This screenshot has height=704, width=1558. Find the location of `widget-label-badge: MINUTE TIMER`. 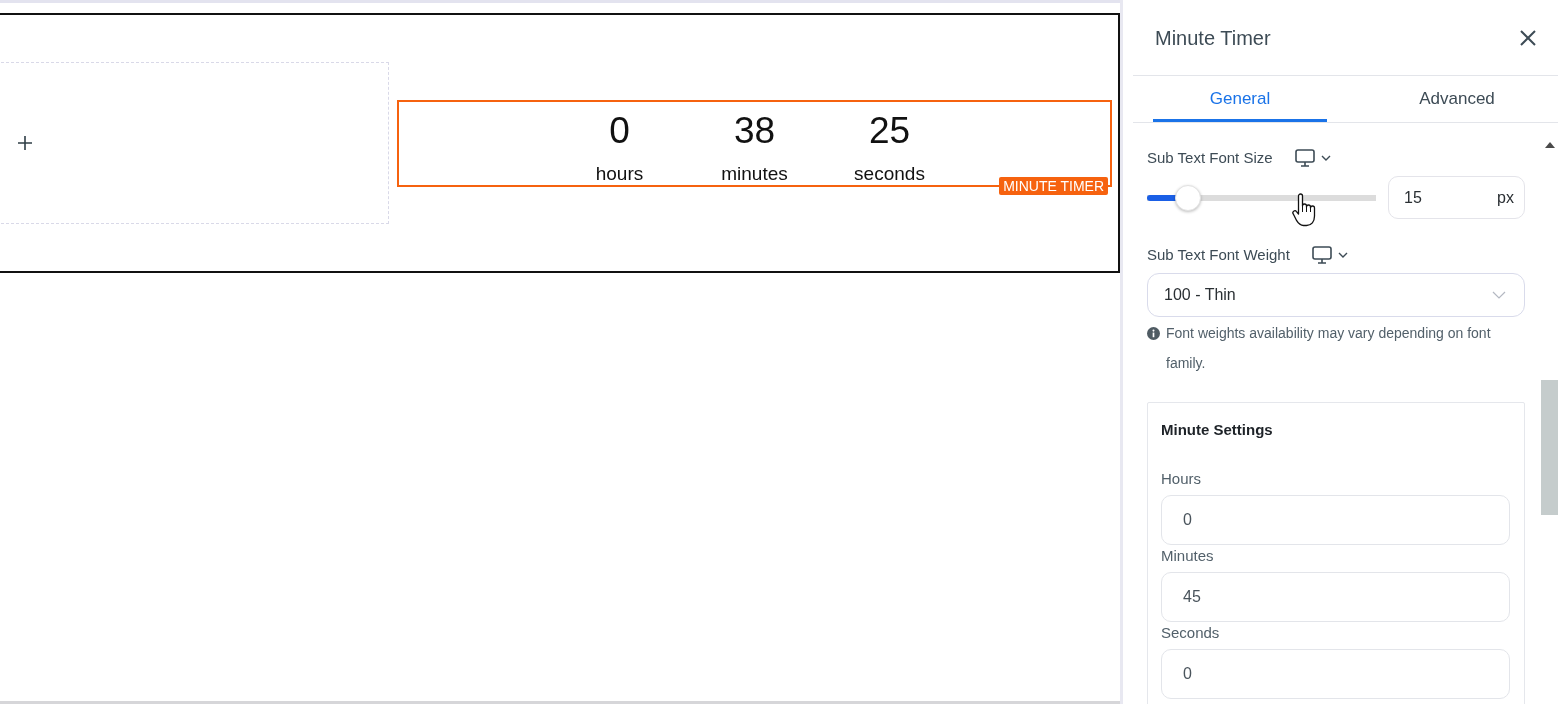

widget-label-badge: MINUTE TIMER is located at coordinates (1053, 185).